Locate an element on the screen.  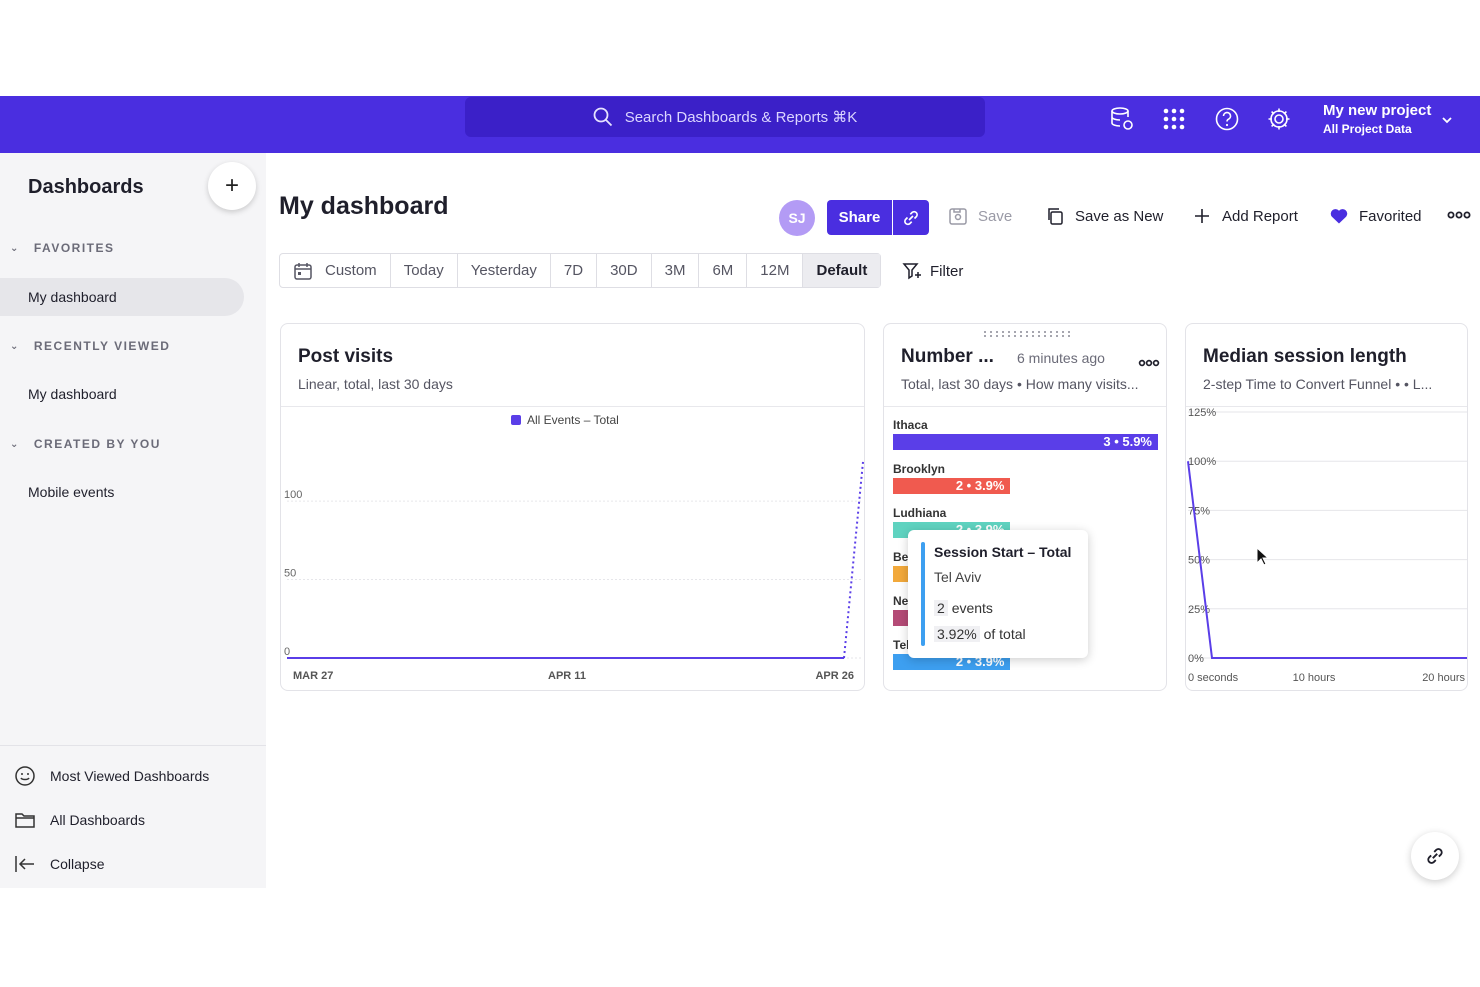
save-as-new-button: Save as New is located at coordinates (1104, 216).